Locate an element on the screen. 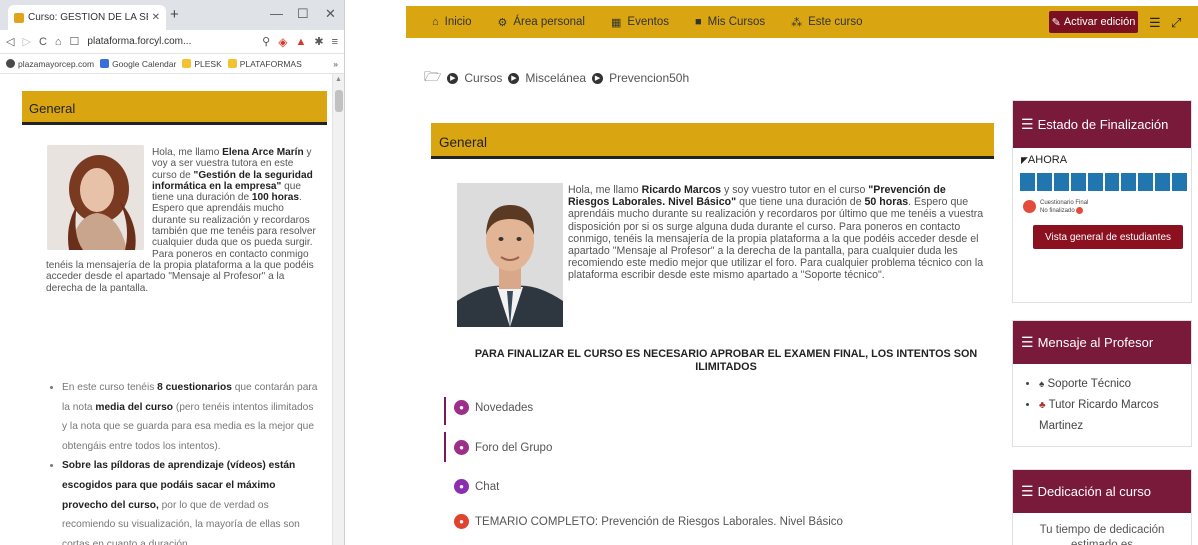 The height and width of the screenshot is (545, 1198). block-header: ☰ Dedicación al curso is located at coordinates (1102, 491).